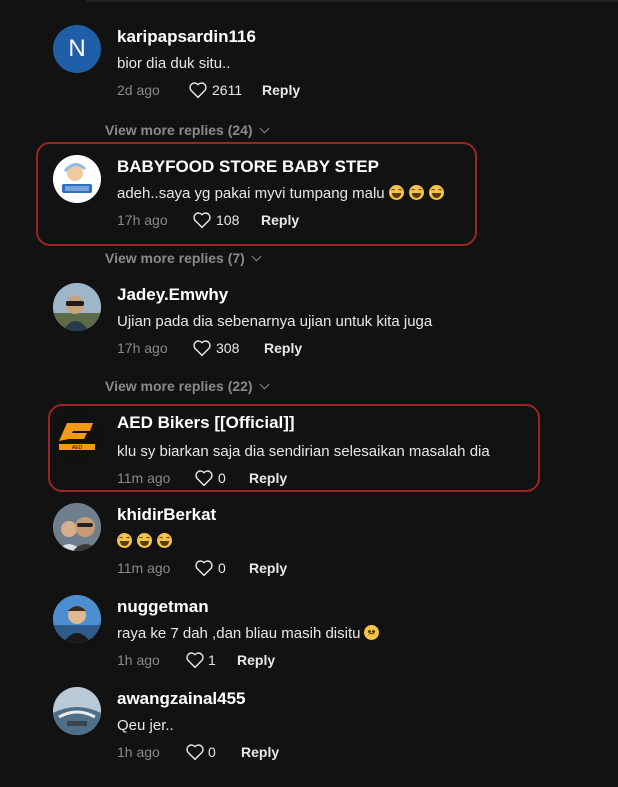 The image size is (618, 787). What do you see at coordinates (172, 295) in the screenshot?
I see `comment-username: Jadey.Emwhy` at bounding box center [172, 295].